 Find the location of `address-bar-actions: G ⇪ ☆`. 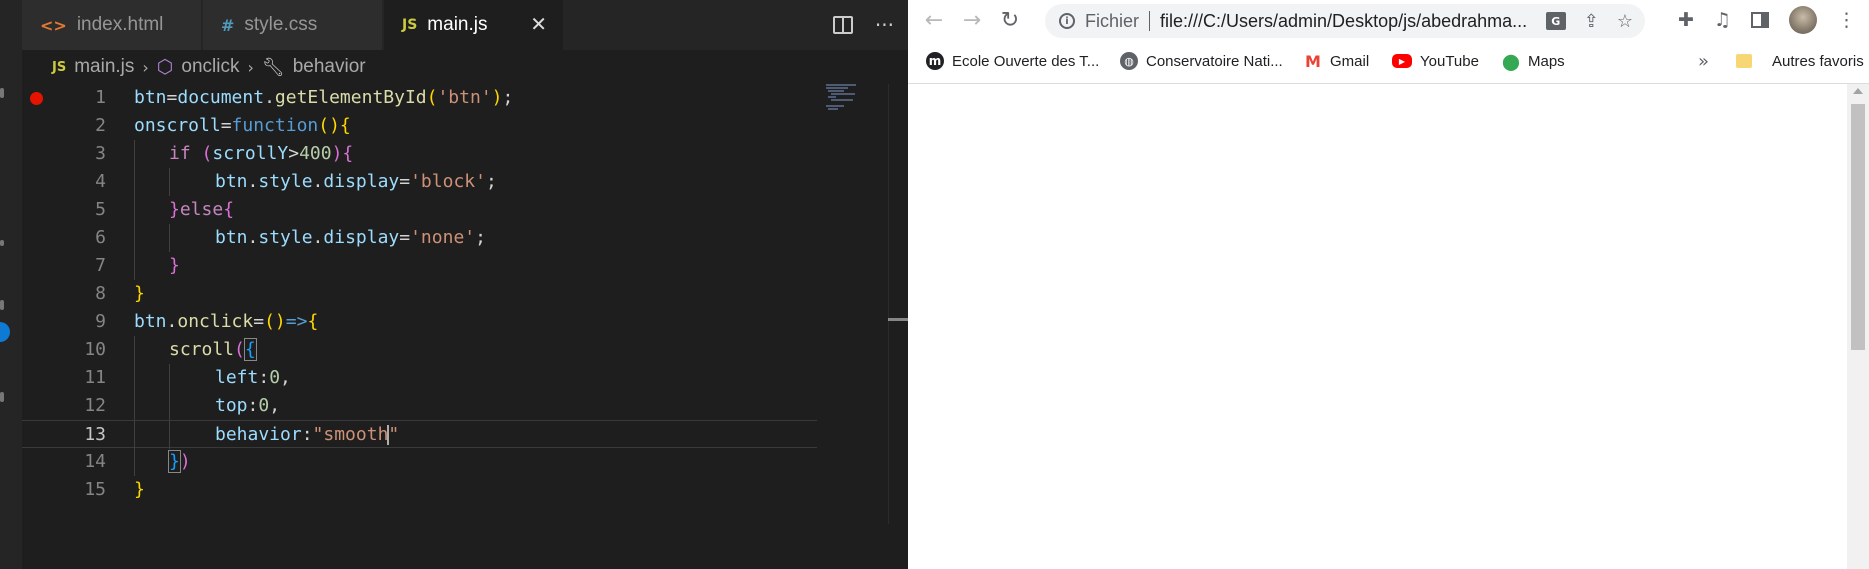

address-bar-actions: G ⇪ ☆ is located at coordinates (1589, 21).